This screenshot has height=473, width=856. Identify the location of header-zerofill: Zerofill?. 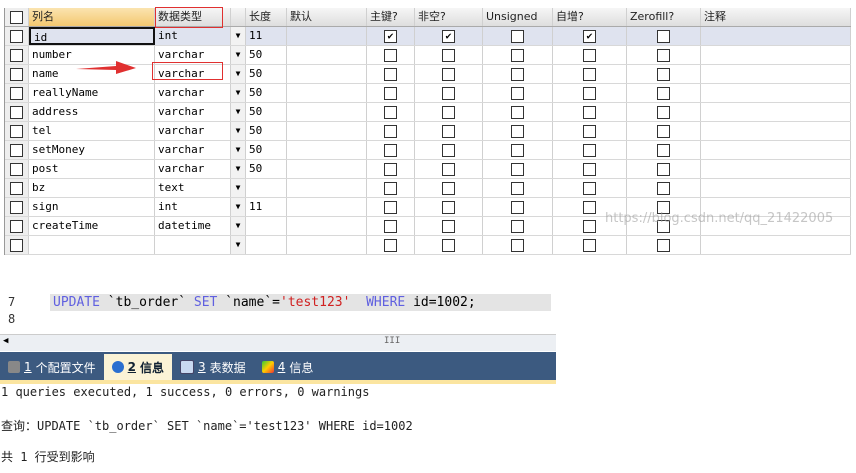
(664, 17).